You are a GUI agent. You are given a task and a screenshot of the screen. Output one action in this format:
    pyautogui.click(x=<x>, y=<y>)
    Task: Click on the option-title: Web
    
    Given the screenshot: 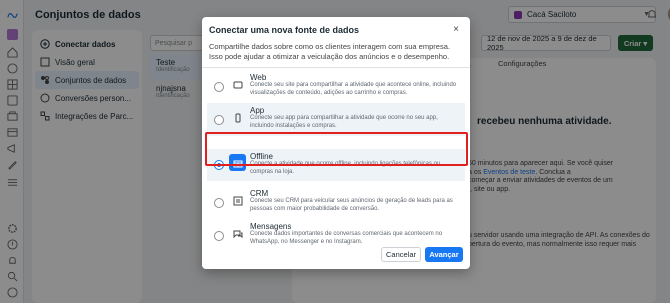 What is the action you would take?
    pyautogui.click(x=258, y=77)
    